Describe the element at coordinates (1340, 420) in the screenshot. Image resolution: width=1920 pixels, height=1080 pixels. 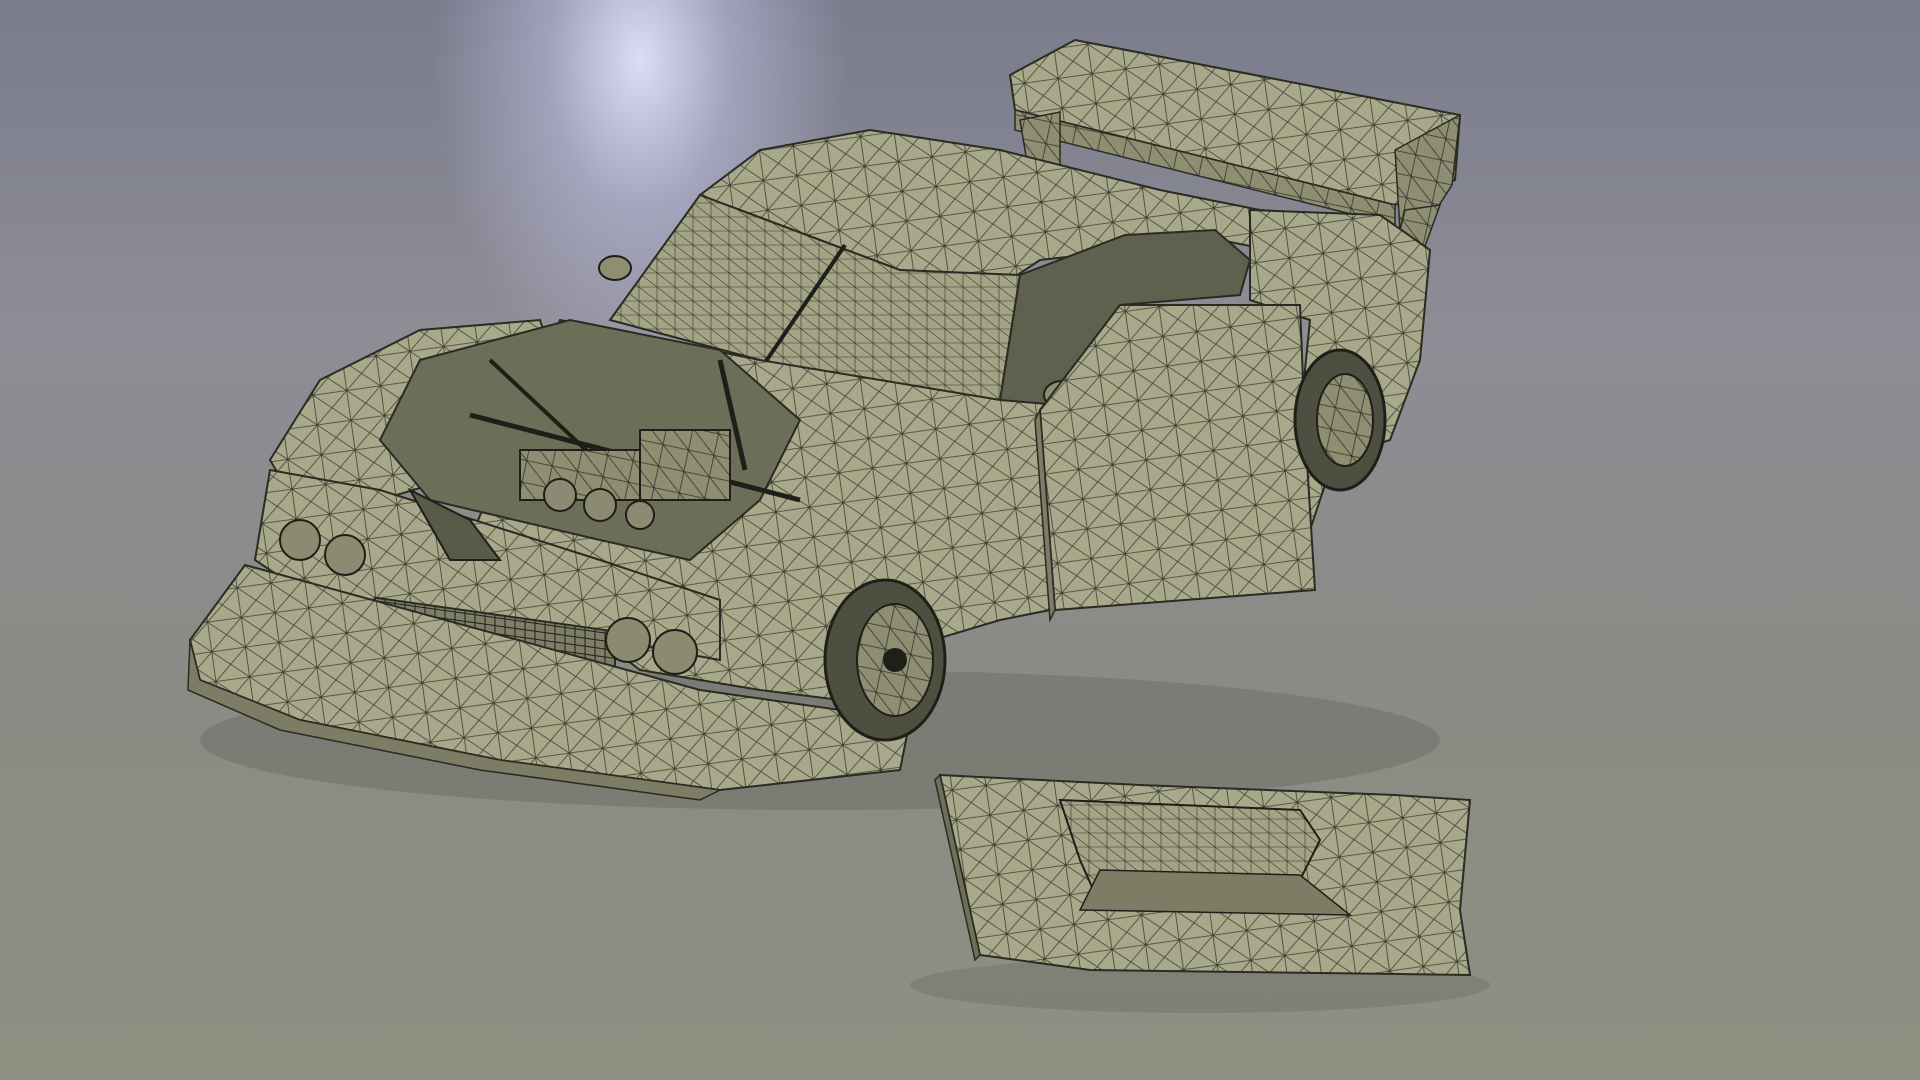
I see `rear-wheel` at that location.